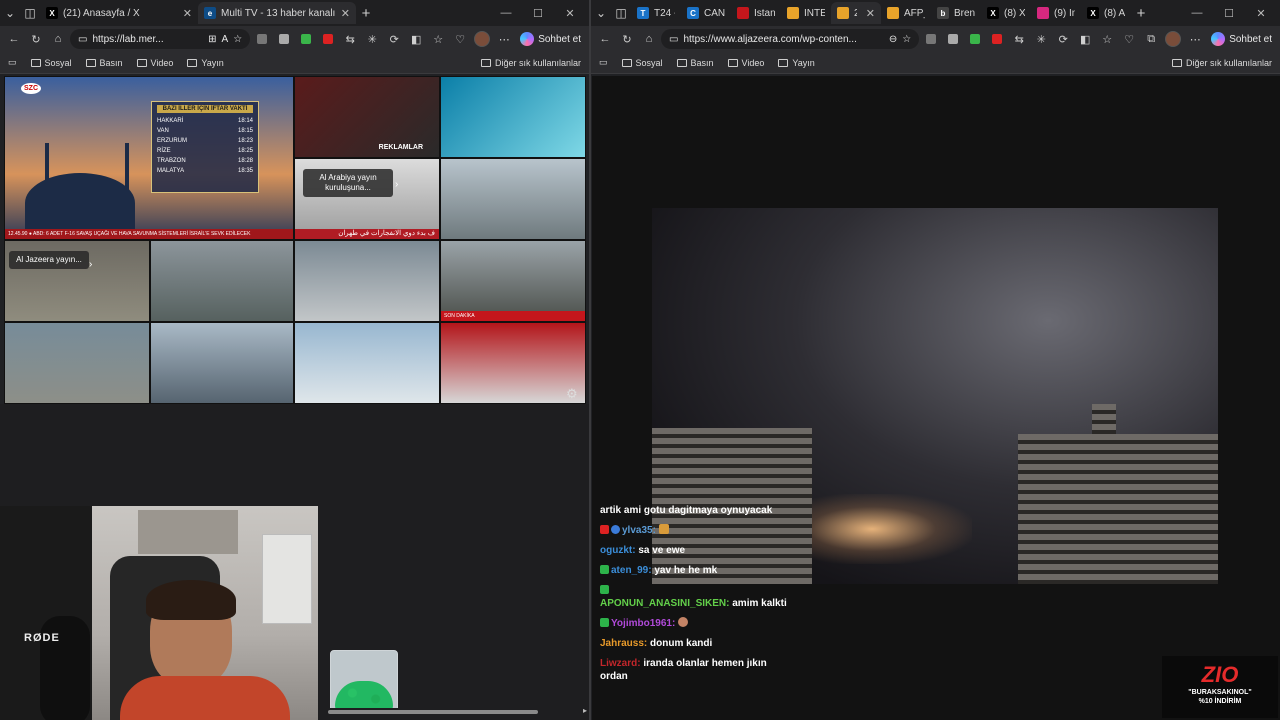 The width and height of the screenshot is (1280, 720). Describe the element at coordinates (119, 13) in the screenshot. I see `tab-x-home: X (21) Anasayfa / X ✕` at that location.